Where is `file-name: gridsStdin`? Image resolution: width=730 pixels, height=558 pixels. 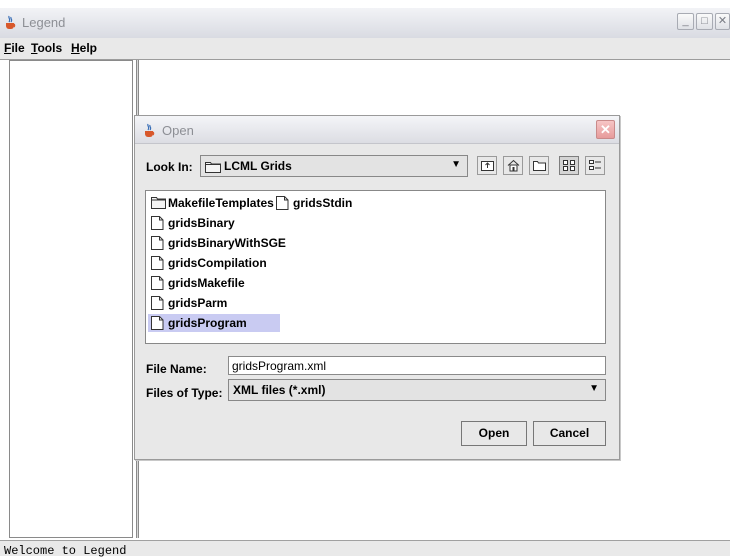 file-name: gridsStdin is located at coordinates (323, 203).